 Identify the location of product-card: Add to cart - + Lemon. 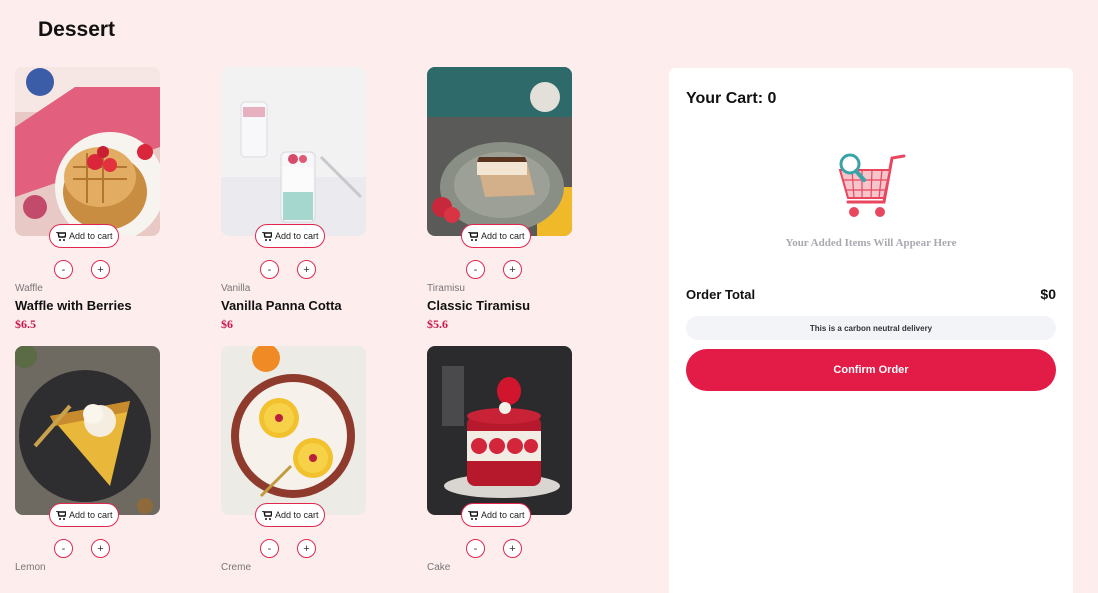
(87, 459).